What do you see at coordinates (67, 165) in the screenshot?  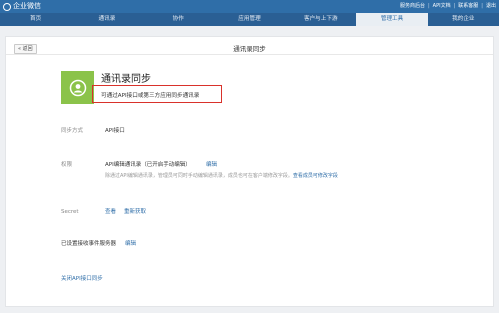 I see `permission-label: 权限` at bounding box center [67, 165].